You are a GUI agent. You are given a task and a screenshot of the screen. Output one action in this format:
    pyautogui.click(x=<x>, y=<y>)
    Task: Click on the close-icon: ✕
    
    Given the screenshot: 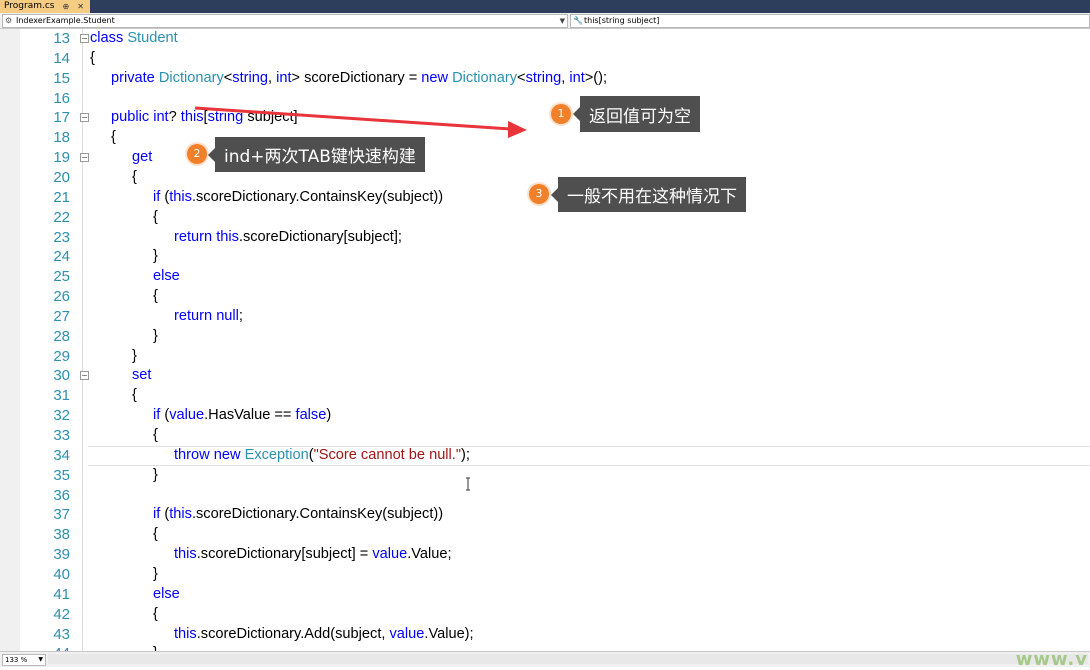 What is the action you would take?
    pyautogui.click(x=80, y=6)
    